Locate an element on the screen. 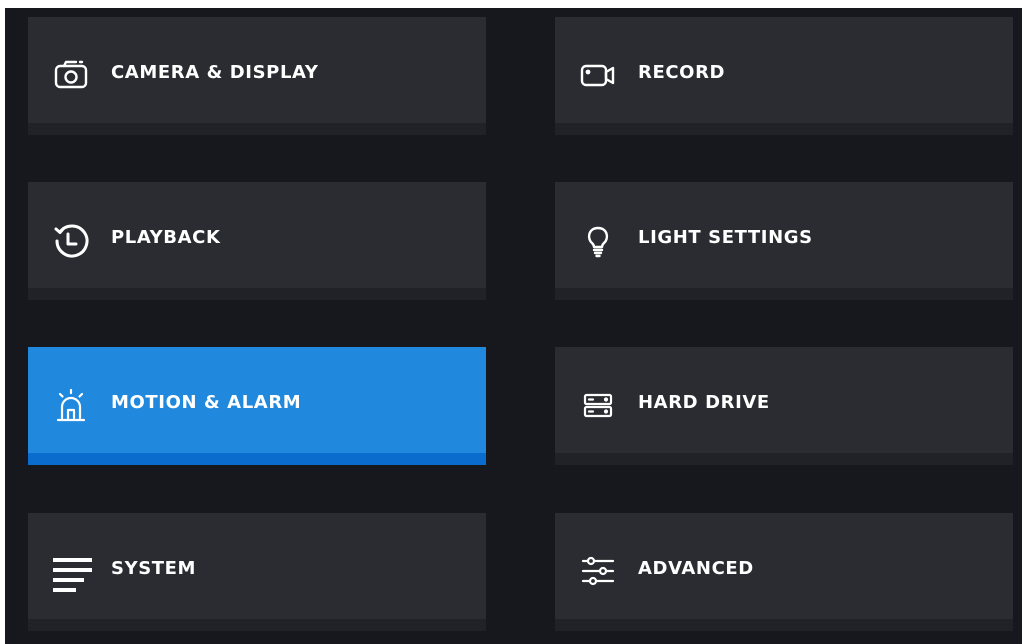  menu-label-camera-display: CAMERA & DISPLAY is located at coordinates (215, 72).